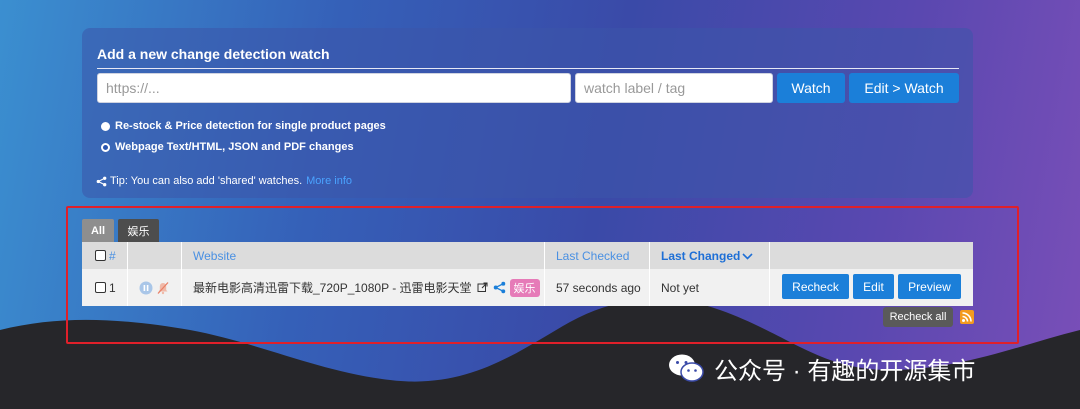  What do you see at coordinates (686, 368) in the screenshot?
I see `wechat-icon` at bounding box center [686, 368].